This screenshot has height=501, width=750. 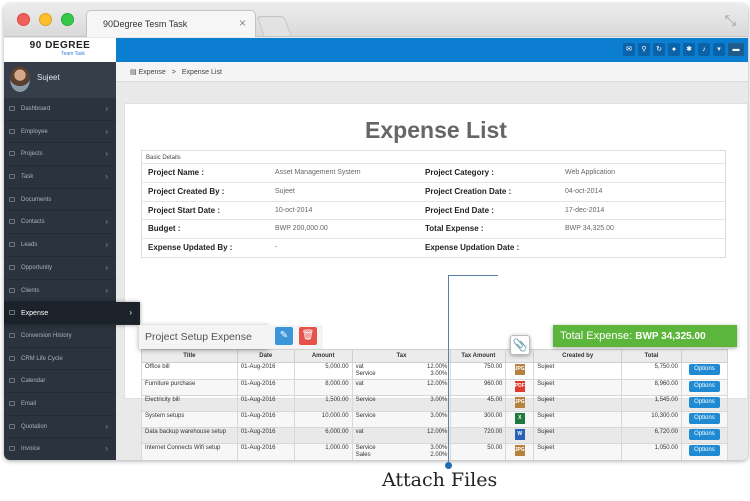 I want to click on location-icon: ●, so click(x=674, y=49).